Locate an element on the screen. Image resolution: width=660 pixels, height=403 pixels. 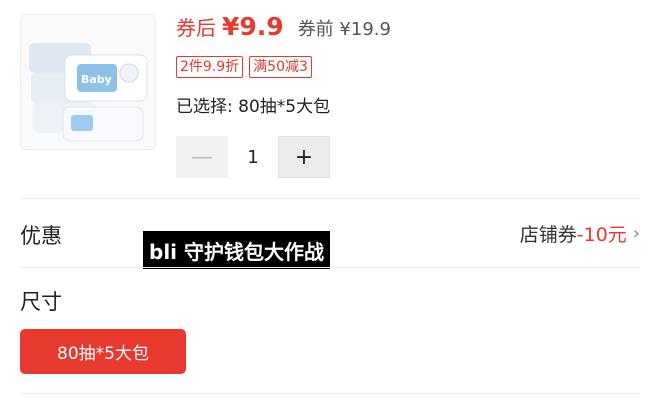
size-option-button: 80抽*5大包 is located at coordinates (103, 351).